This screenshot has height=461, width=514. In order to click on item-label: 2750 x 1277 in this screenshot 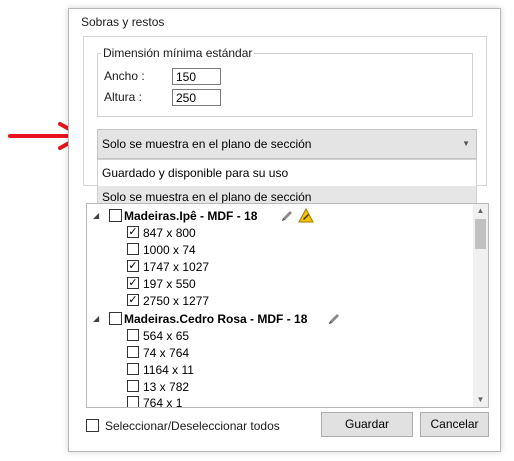, I will do `click(176, 301)`.